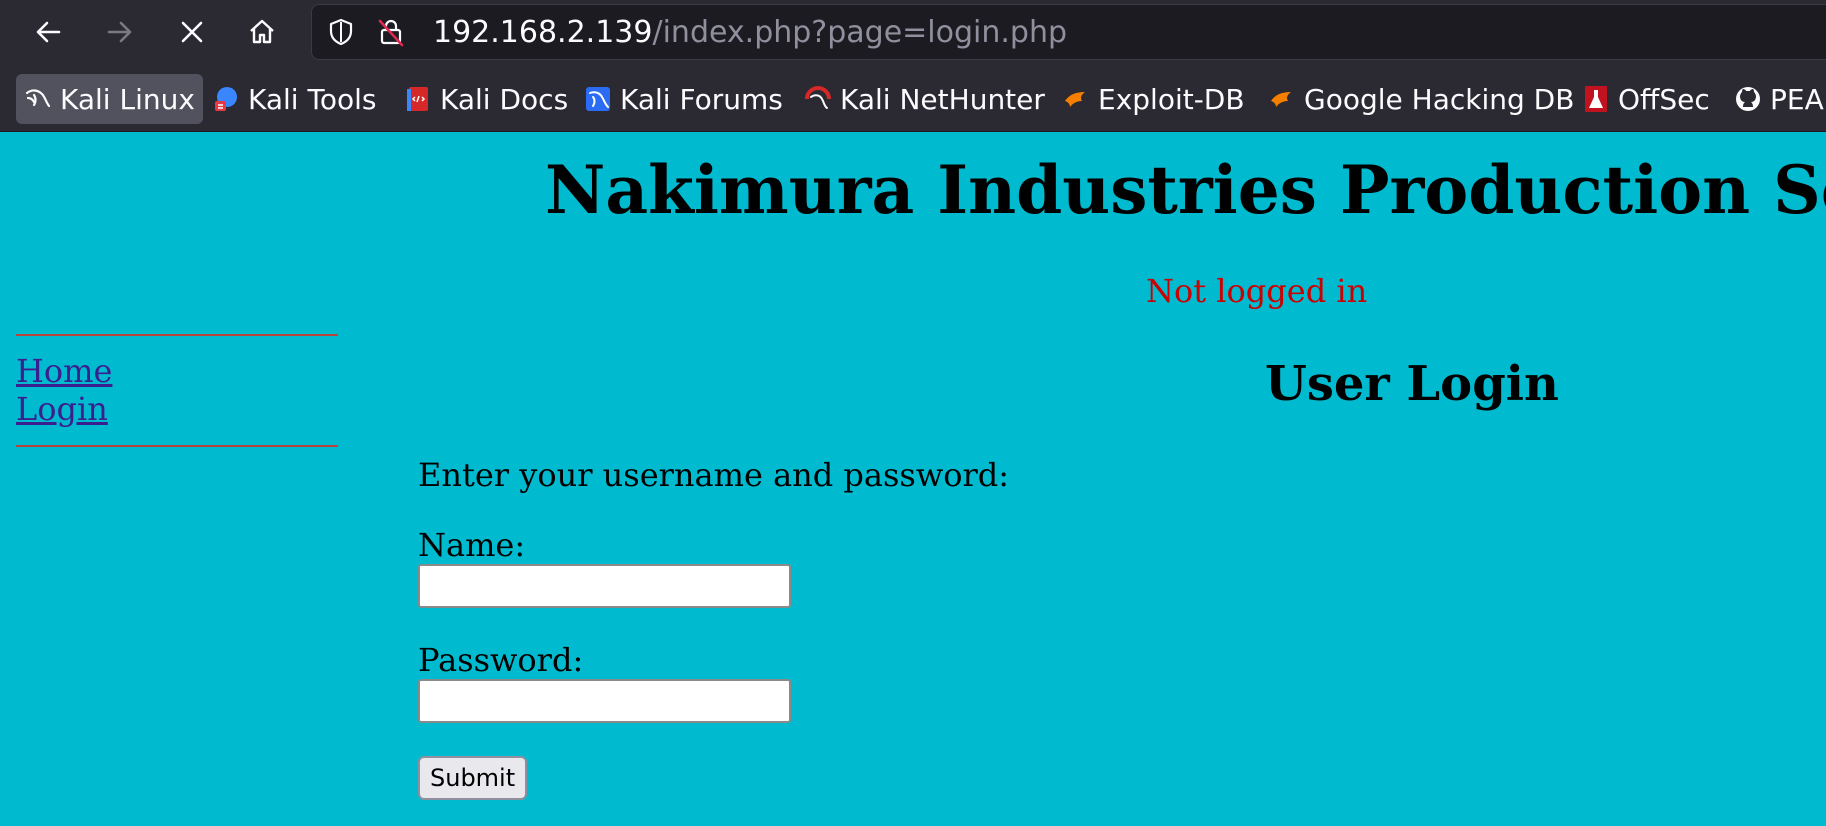  I want to click on name-input, so click(604, 586).